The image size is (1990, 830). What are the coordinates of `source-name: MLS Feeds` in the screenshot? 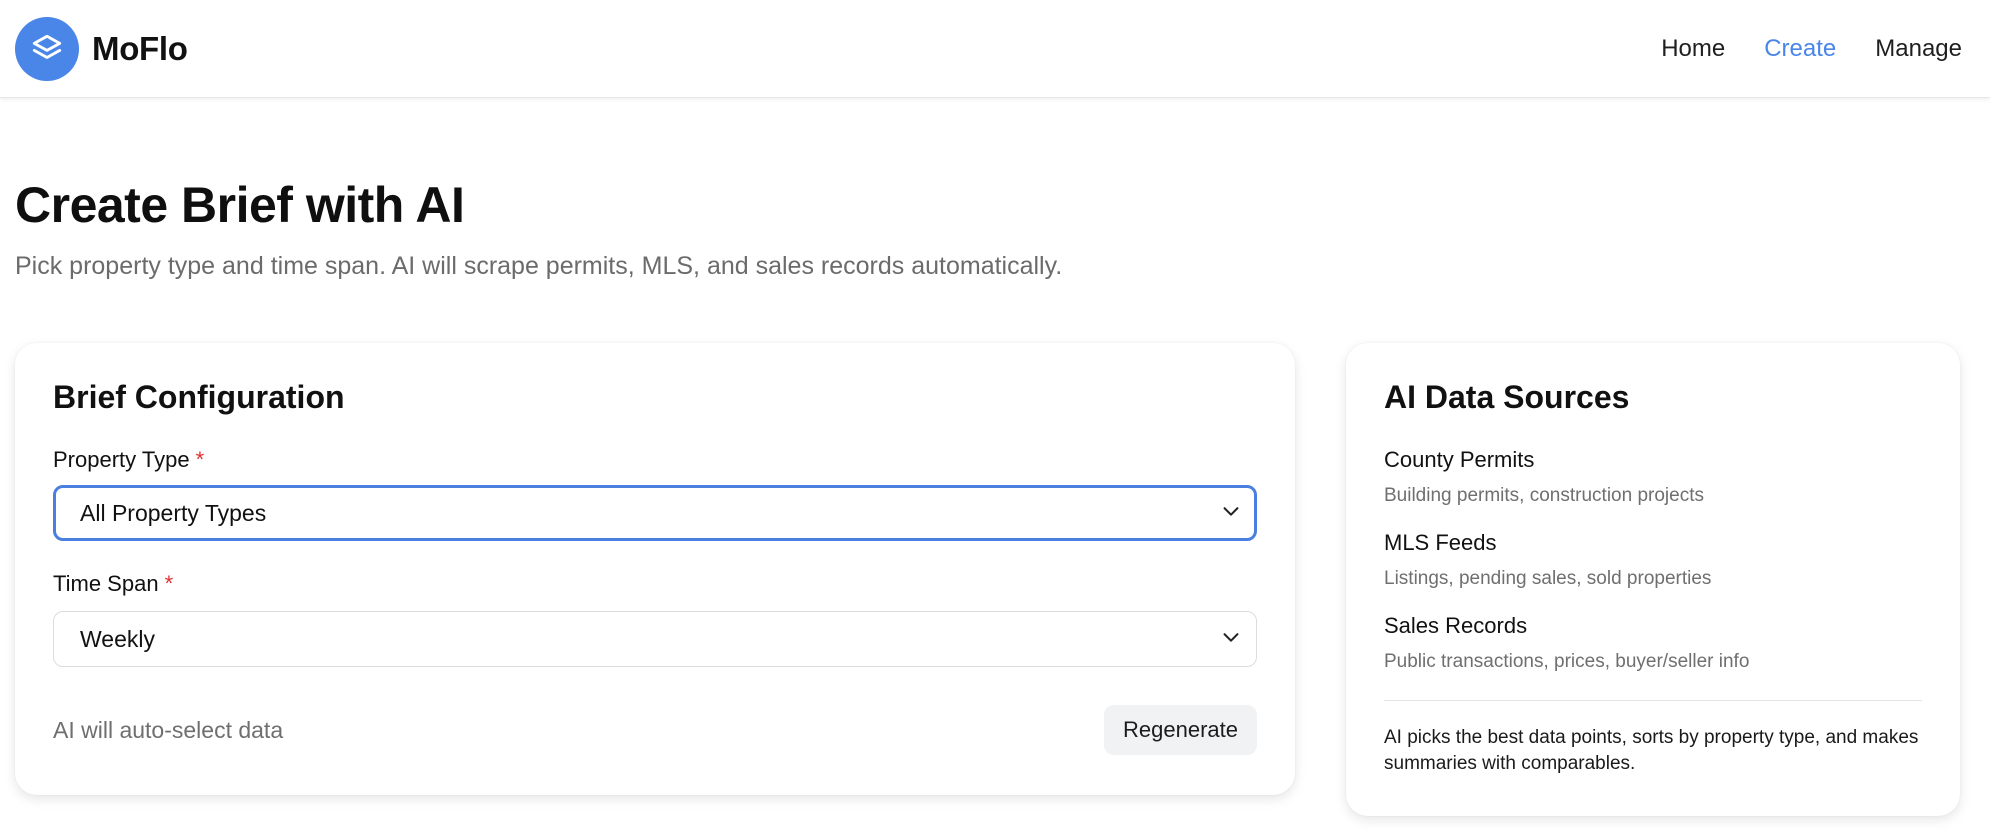 It's located at (1440, 542).